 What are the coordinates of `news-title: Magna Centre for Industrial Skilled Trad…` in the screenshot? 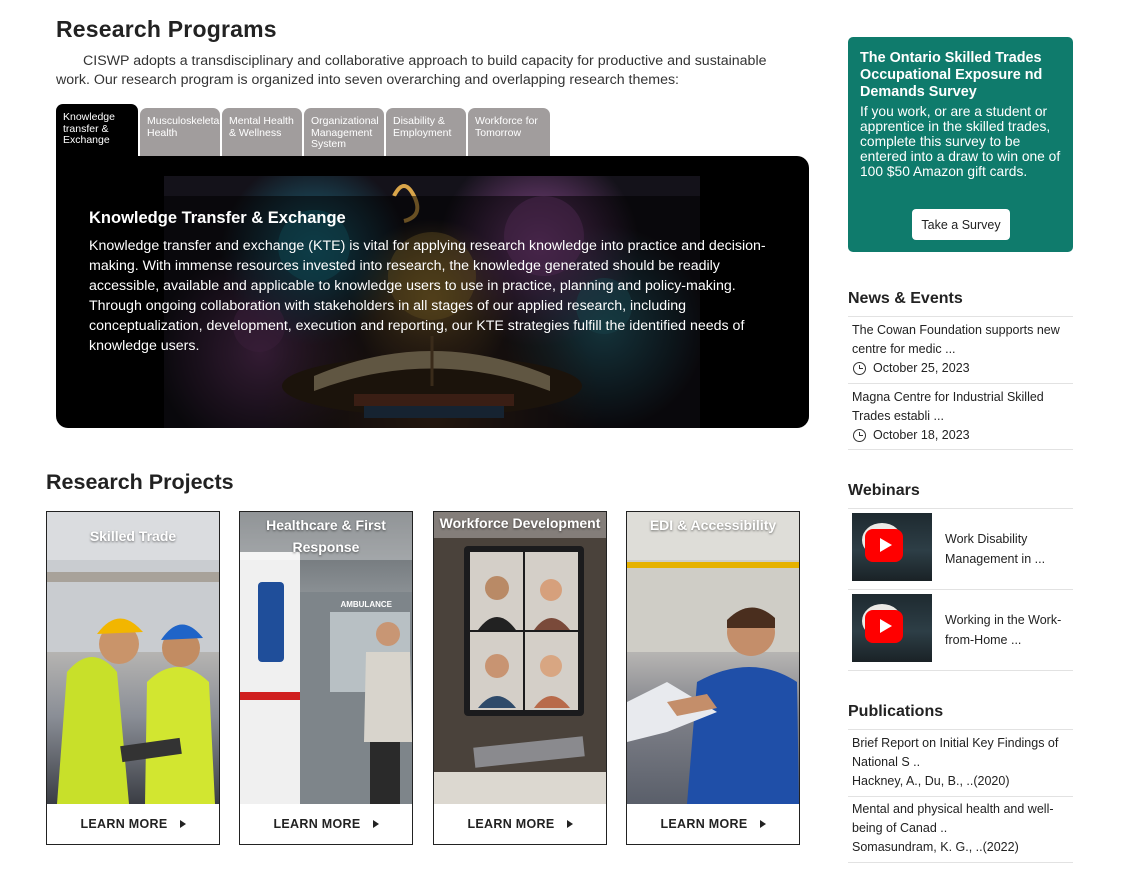 It's located at (948, 406).